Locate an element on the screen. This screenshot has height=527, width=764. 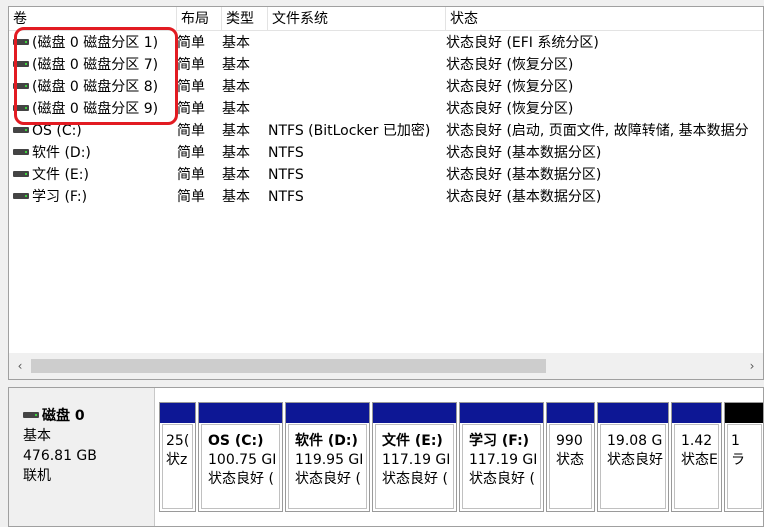
partition-status: 状z is located at coordinates (177, 460).